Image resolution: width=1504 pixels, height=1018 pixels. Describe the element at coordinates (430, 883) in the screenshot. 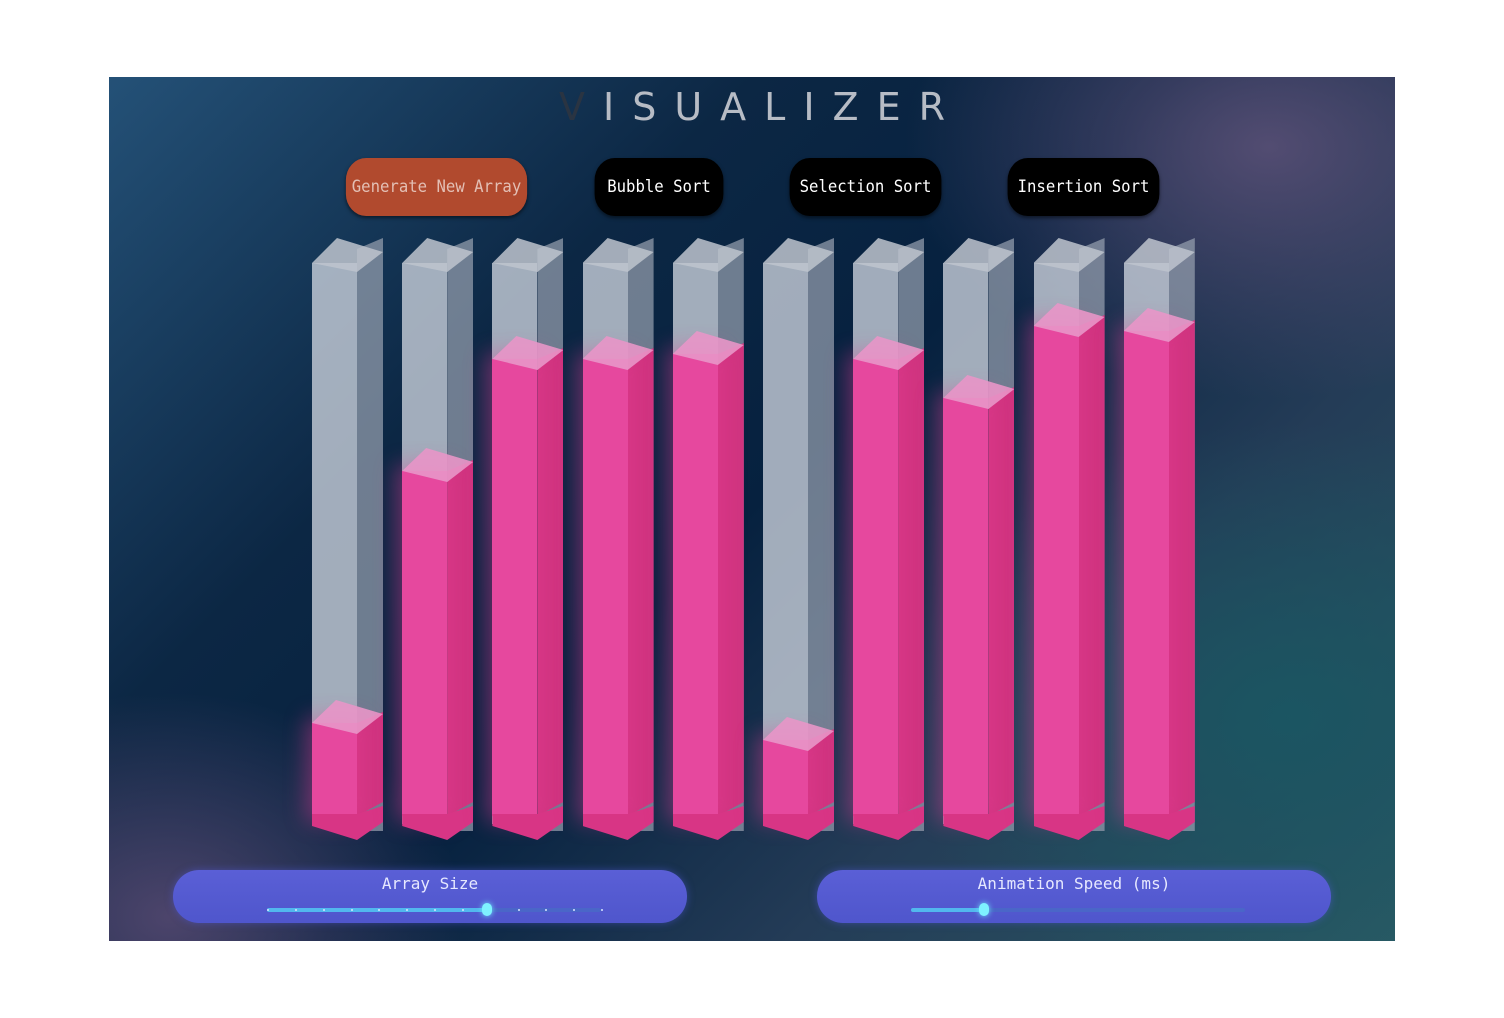

I see `array-size-label: Array Size` at that location.